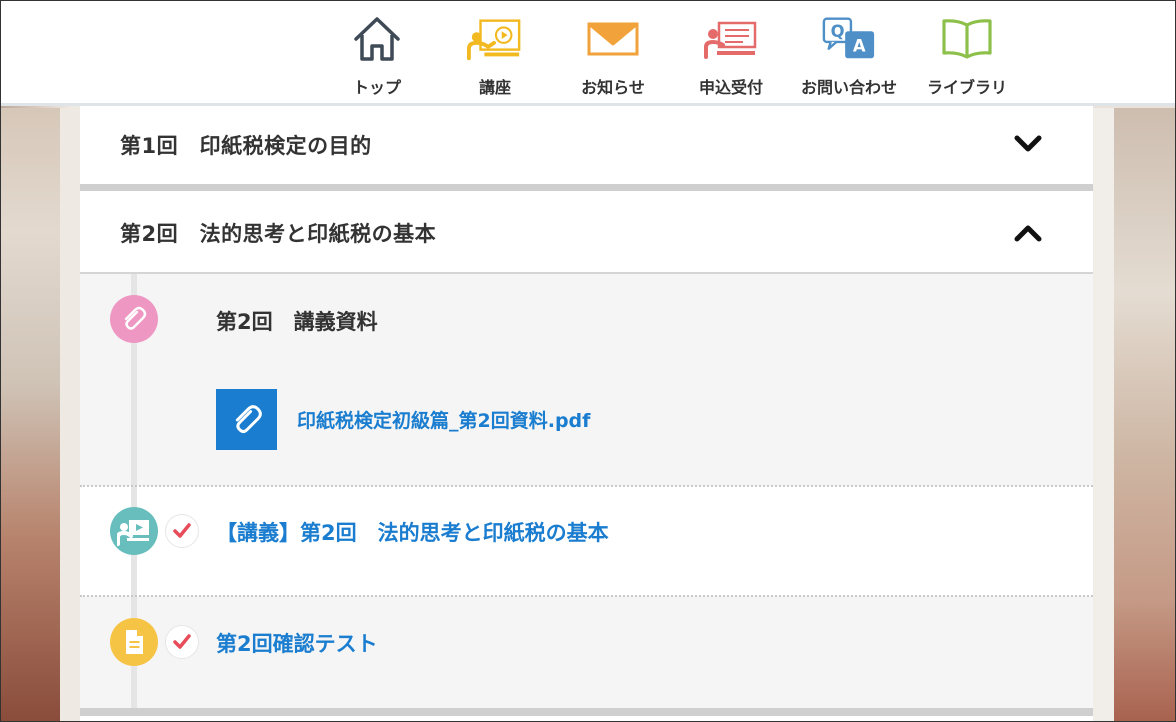 Image resolution: width=1176 pixels, height=722 pixels. Describe the element at coordinates (848, 87) in the screenshot. I see `nav-label-contact: お問い合わせ` at that location.